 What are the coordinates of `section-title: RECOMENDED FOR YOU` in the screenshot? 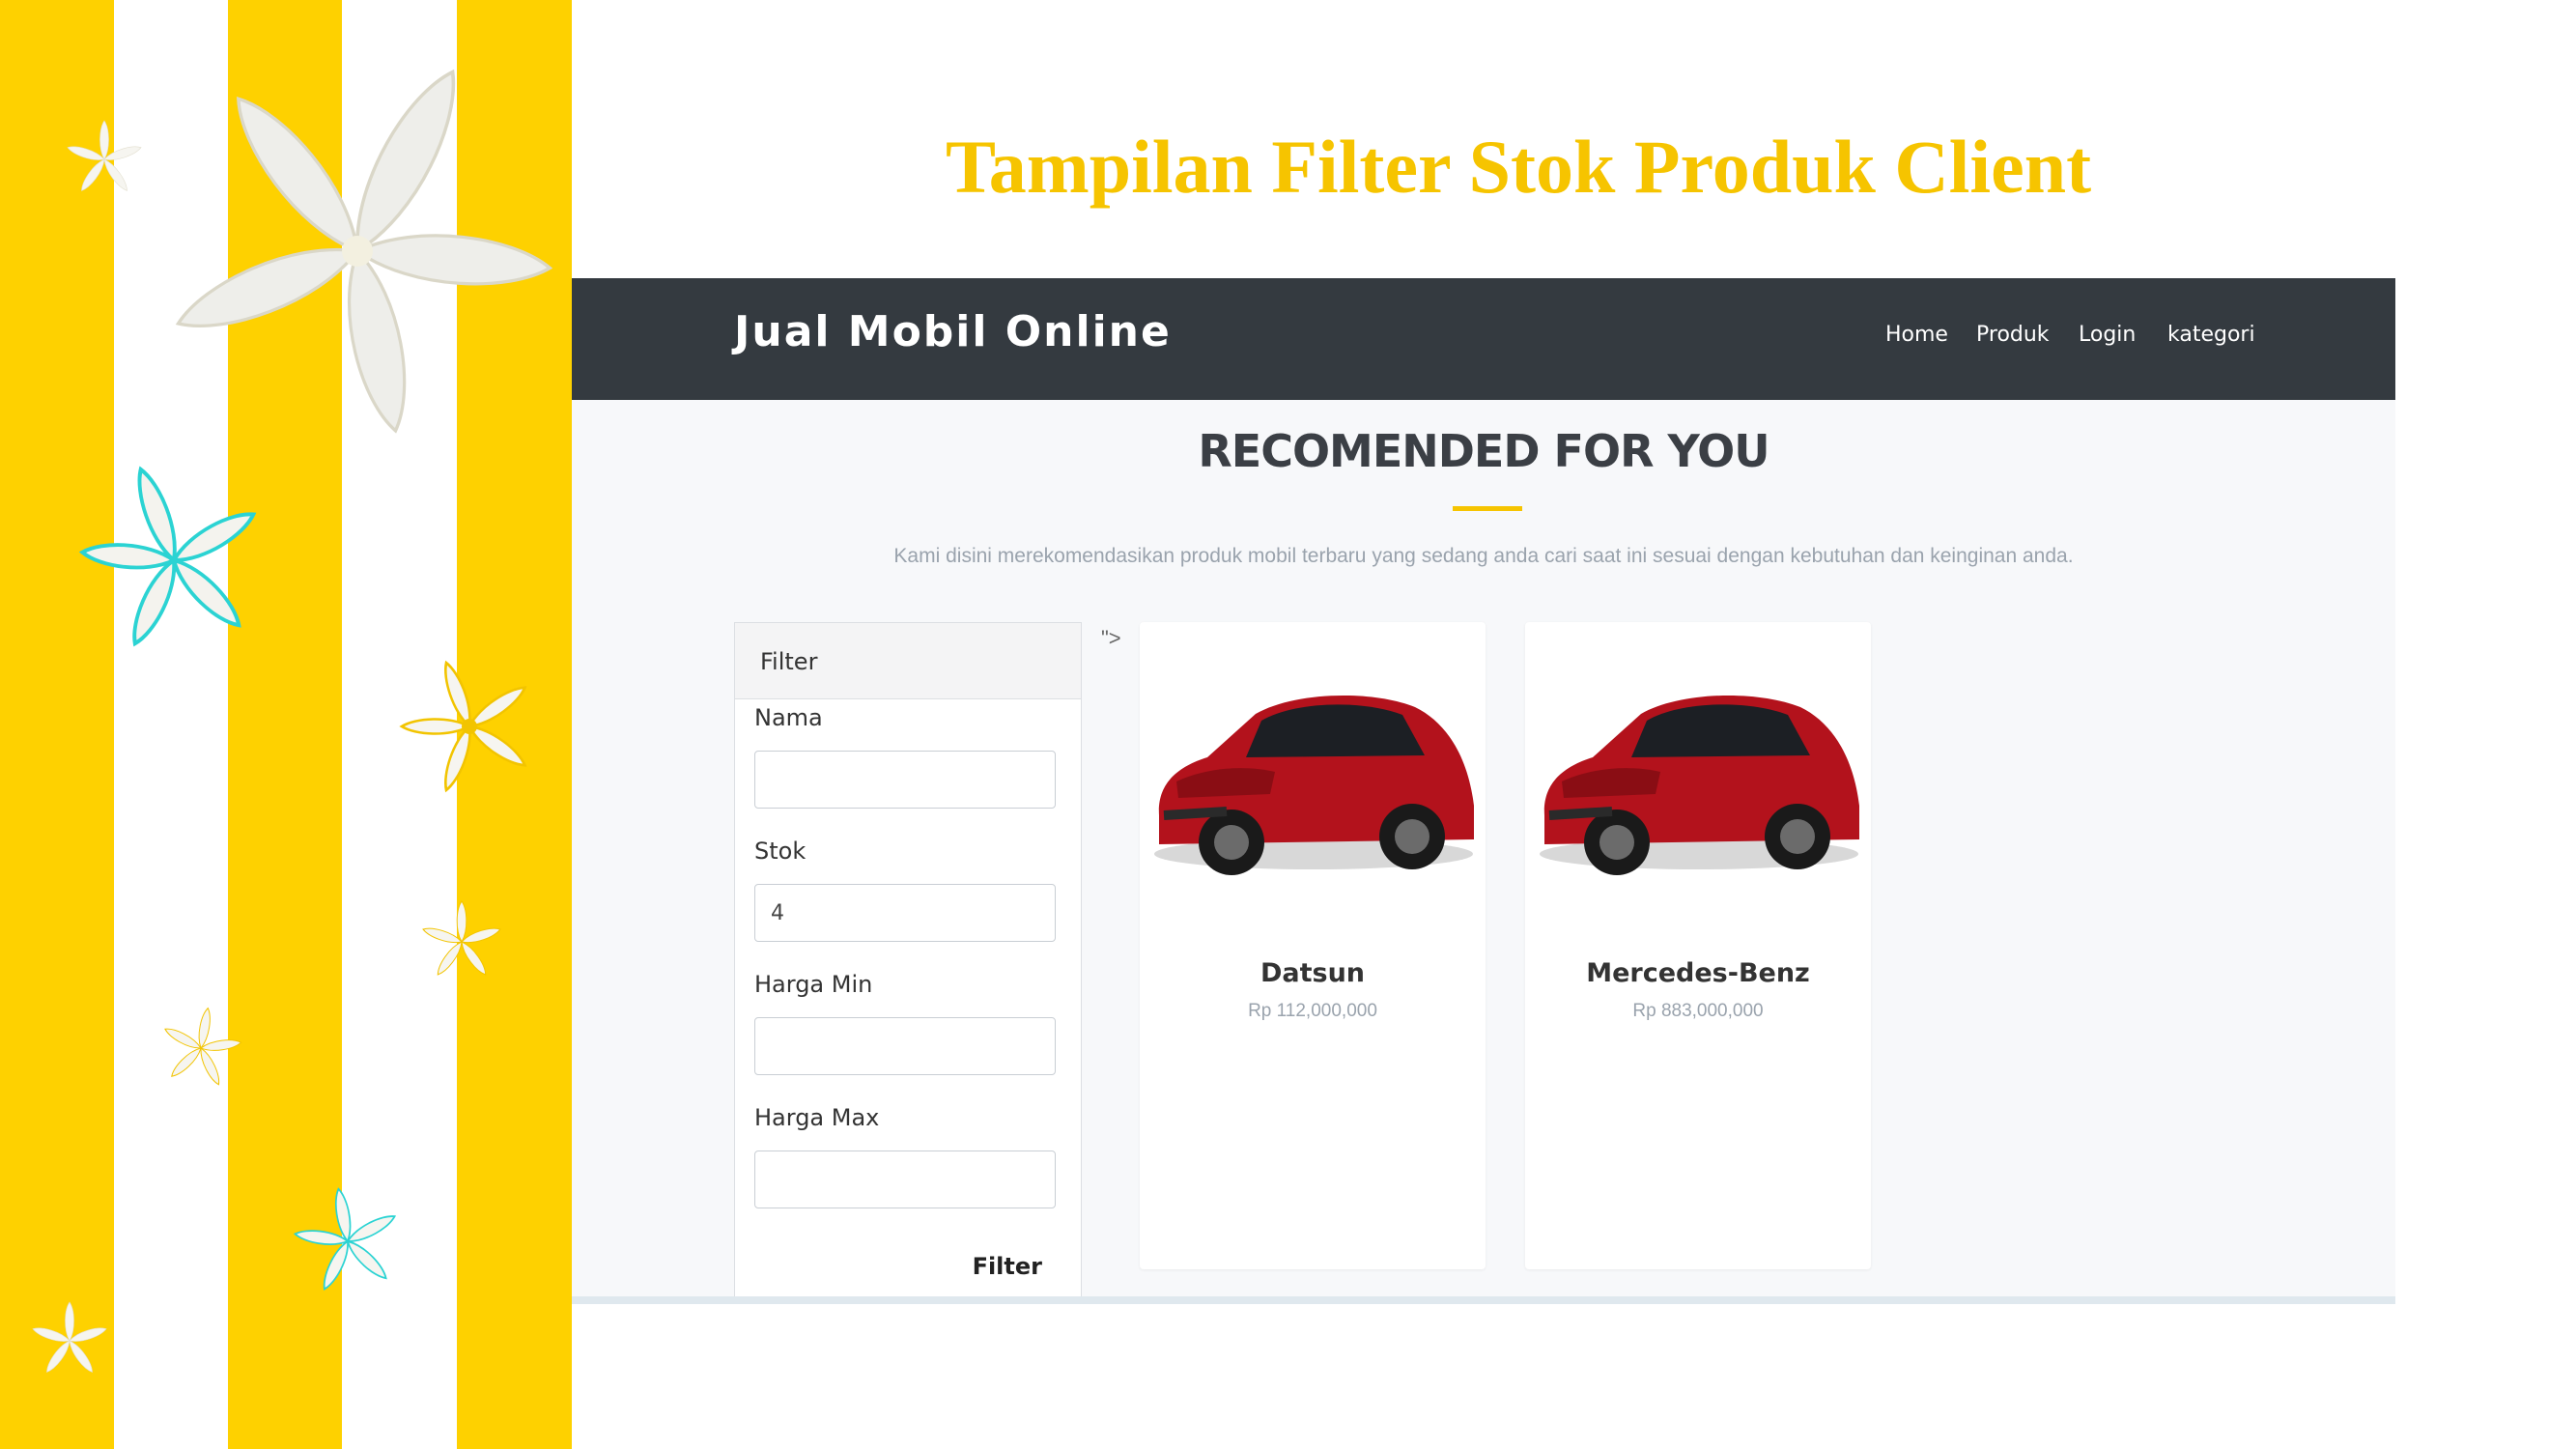 It's located at (1483, 451).